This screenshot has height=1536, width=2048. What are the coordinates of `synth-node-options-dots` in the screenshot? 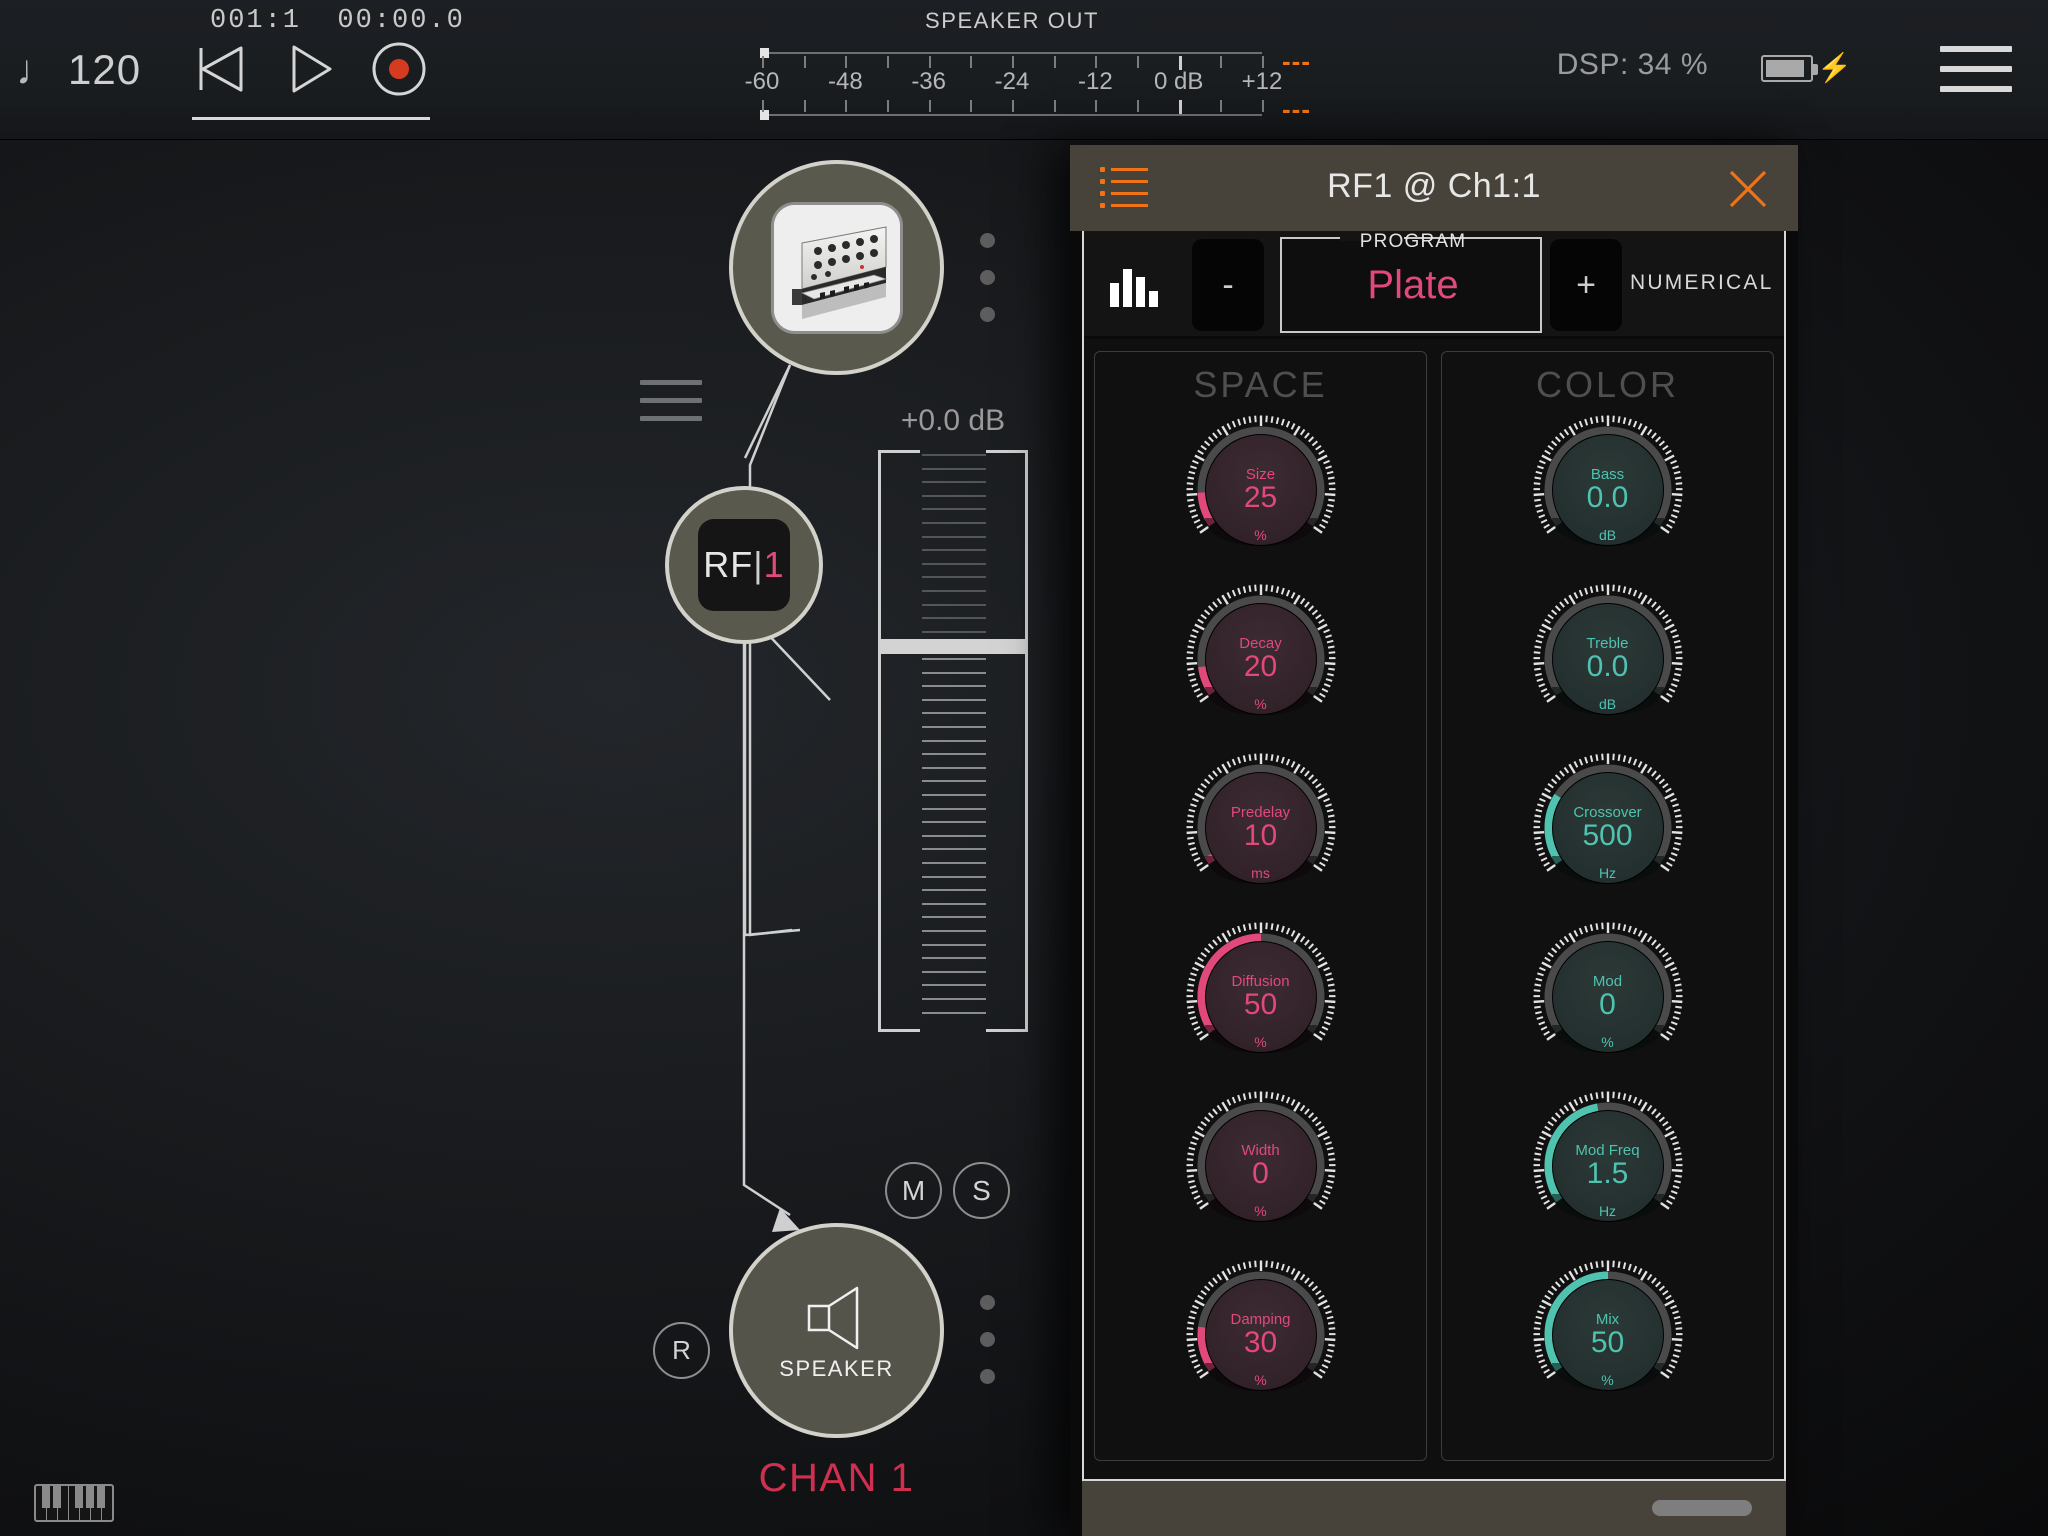 It's located at (987, 277).